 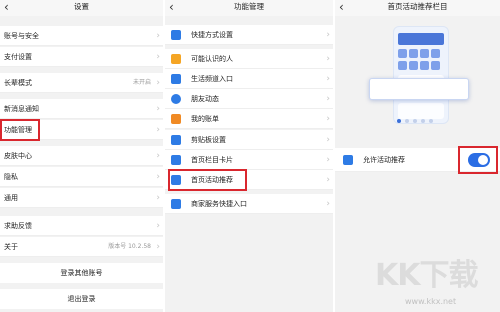 What do you see at coordinates (81, 198) in the screenshot?
I see `settings-item-general: 通用 ›` at bounding box center [81, 198].